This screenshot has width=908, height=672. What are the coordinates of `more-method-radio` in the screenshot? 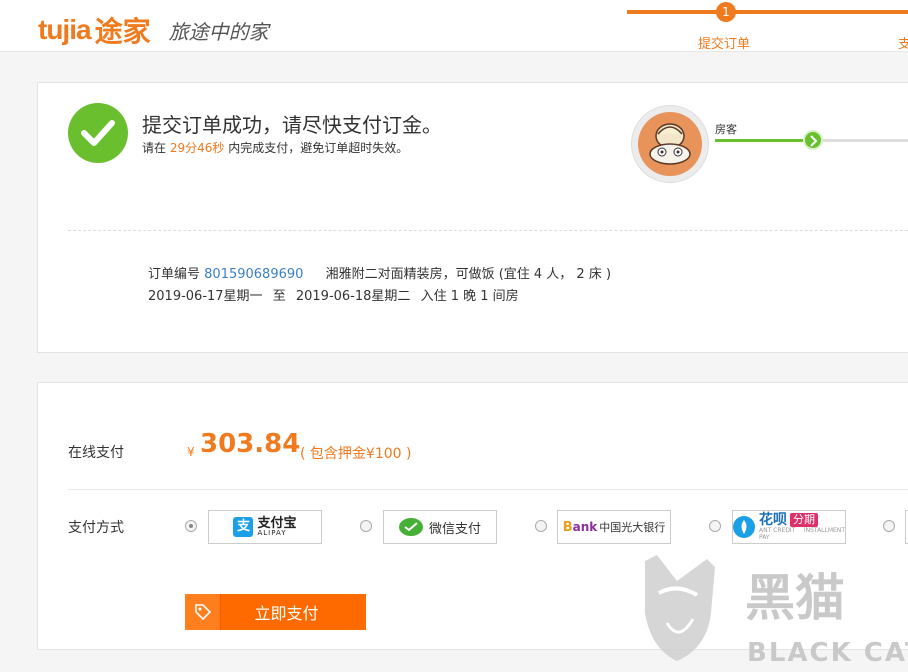 It's located at (889, 526).